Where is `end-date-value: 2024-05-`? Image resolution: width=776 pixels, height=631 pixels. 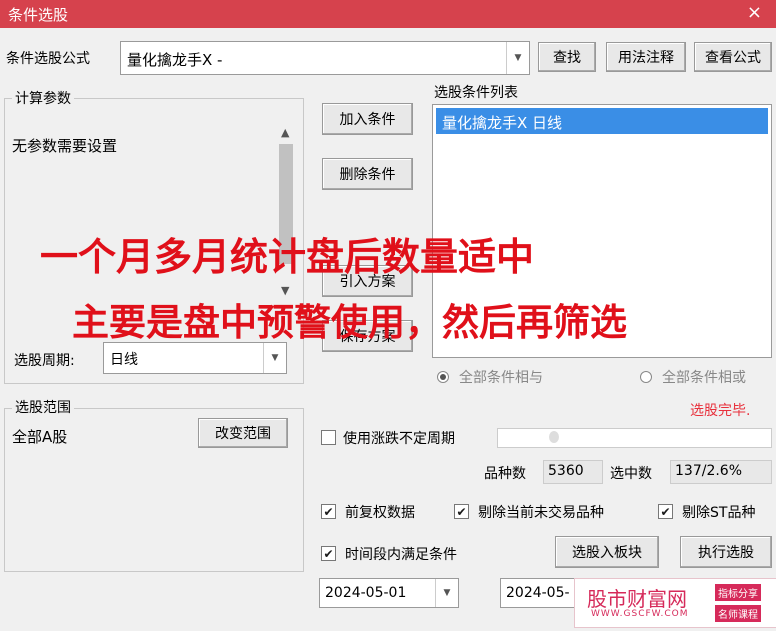 end-date-value: 2024-05- is located at coordinates (538, 593).